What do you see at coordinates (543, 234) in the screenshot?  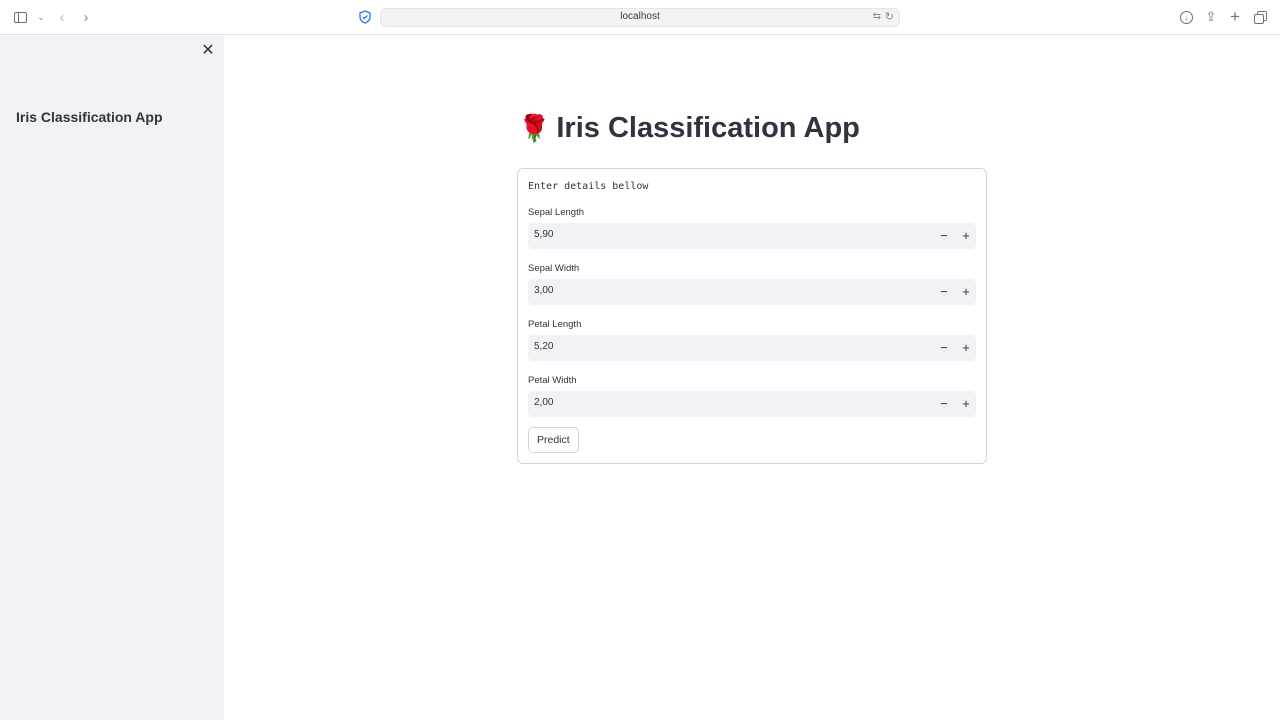 I see `sepal-length-value: 5,90` at bounding box center [543, 234].